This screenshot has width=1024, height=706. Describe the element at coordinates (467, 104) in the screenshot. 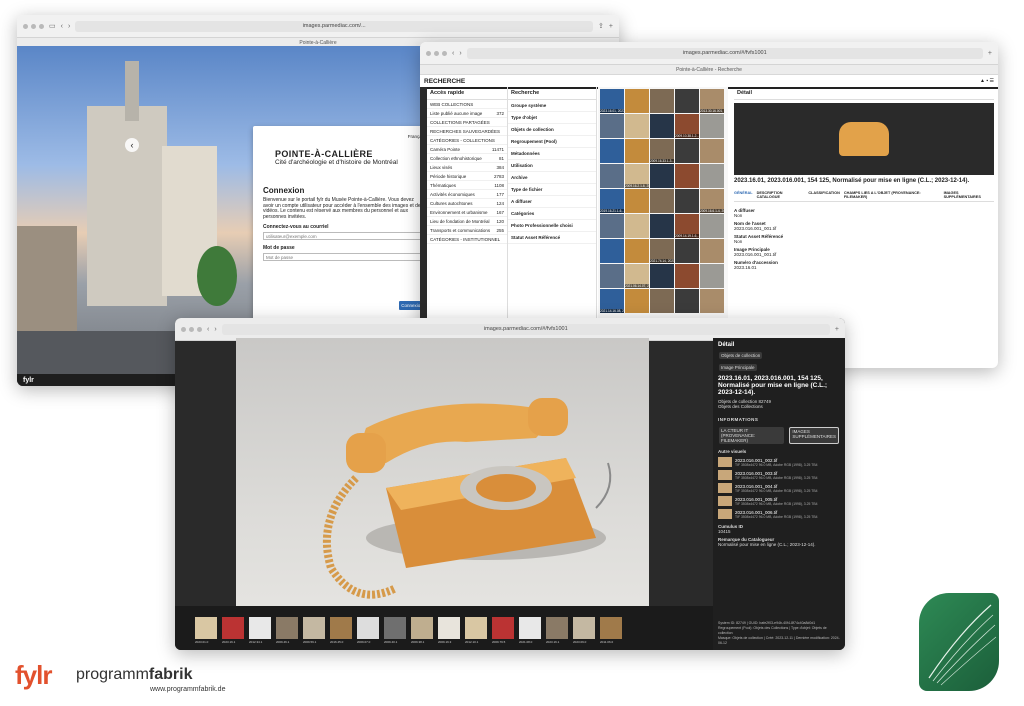

I see `quick-access-item: WEB COLLECTIONS` at that location.